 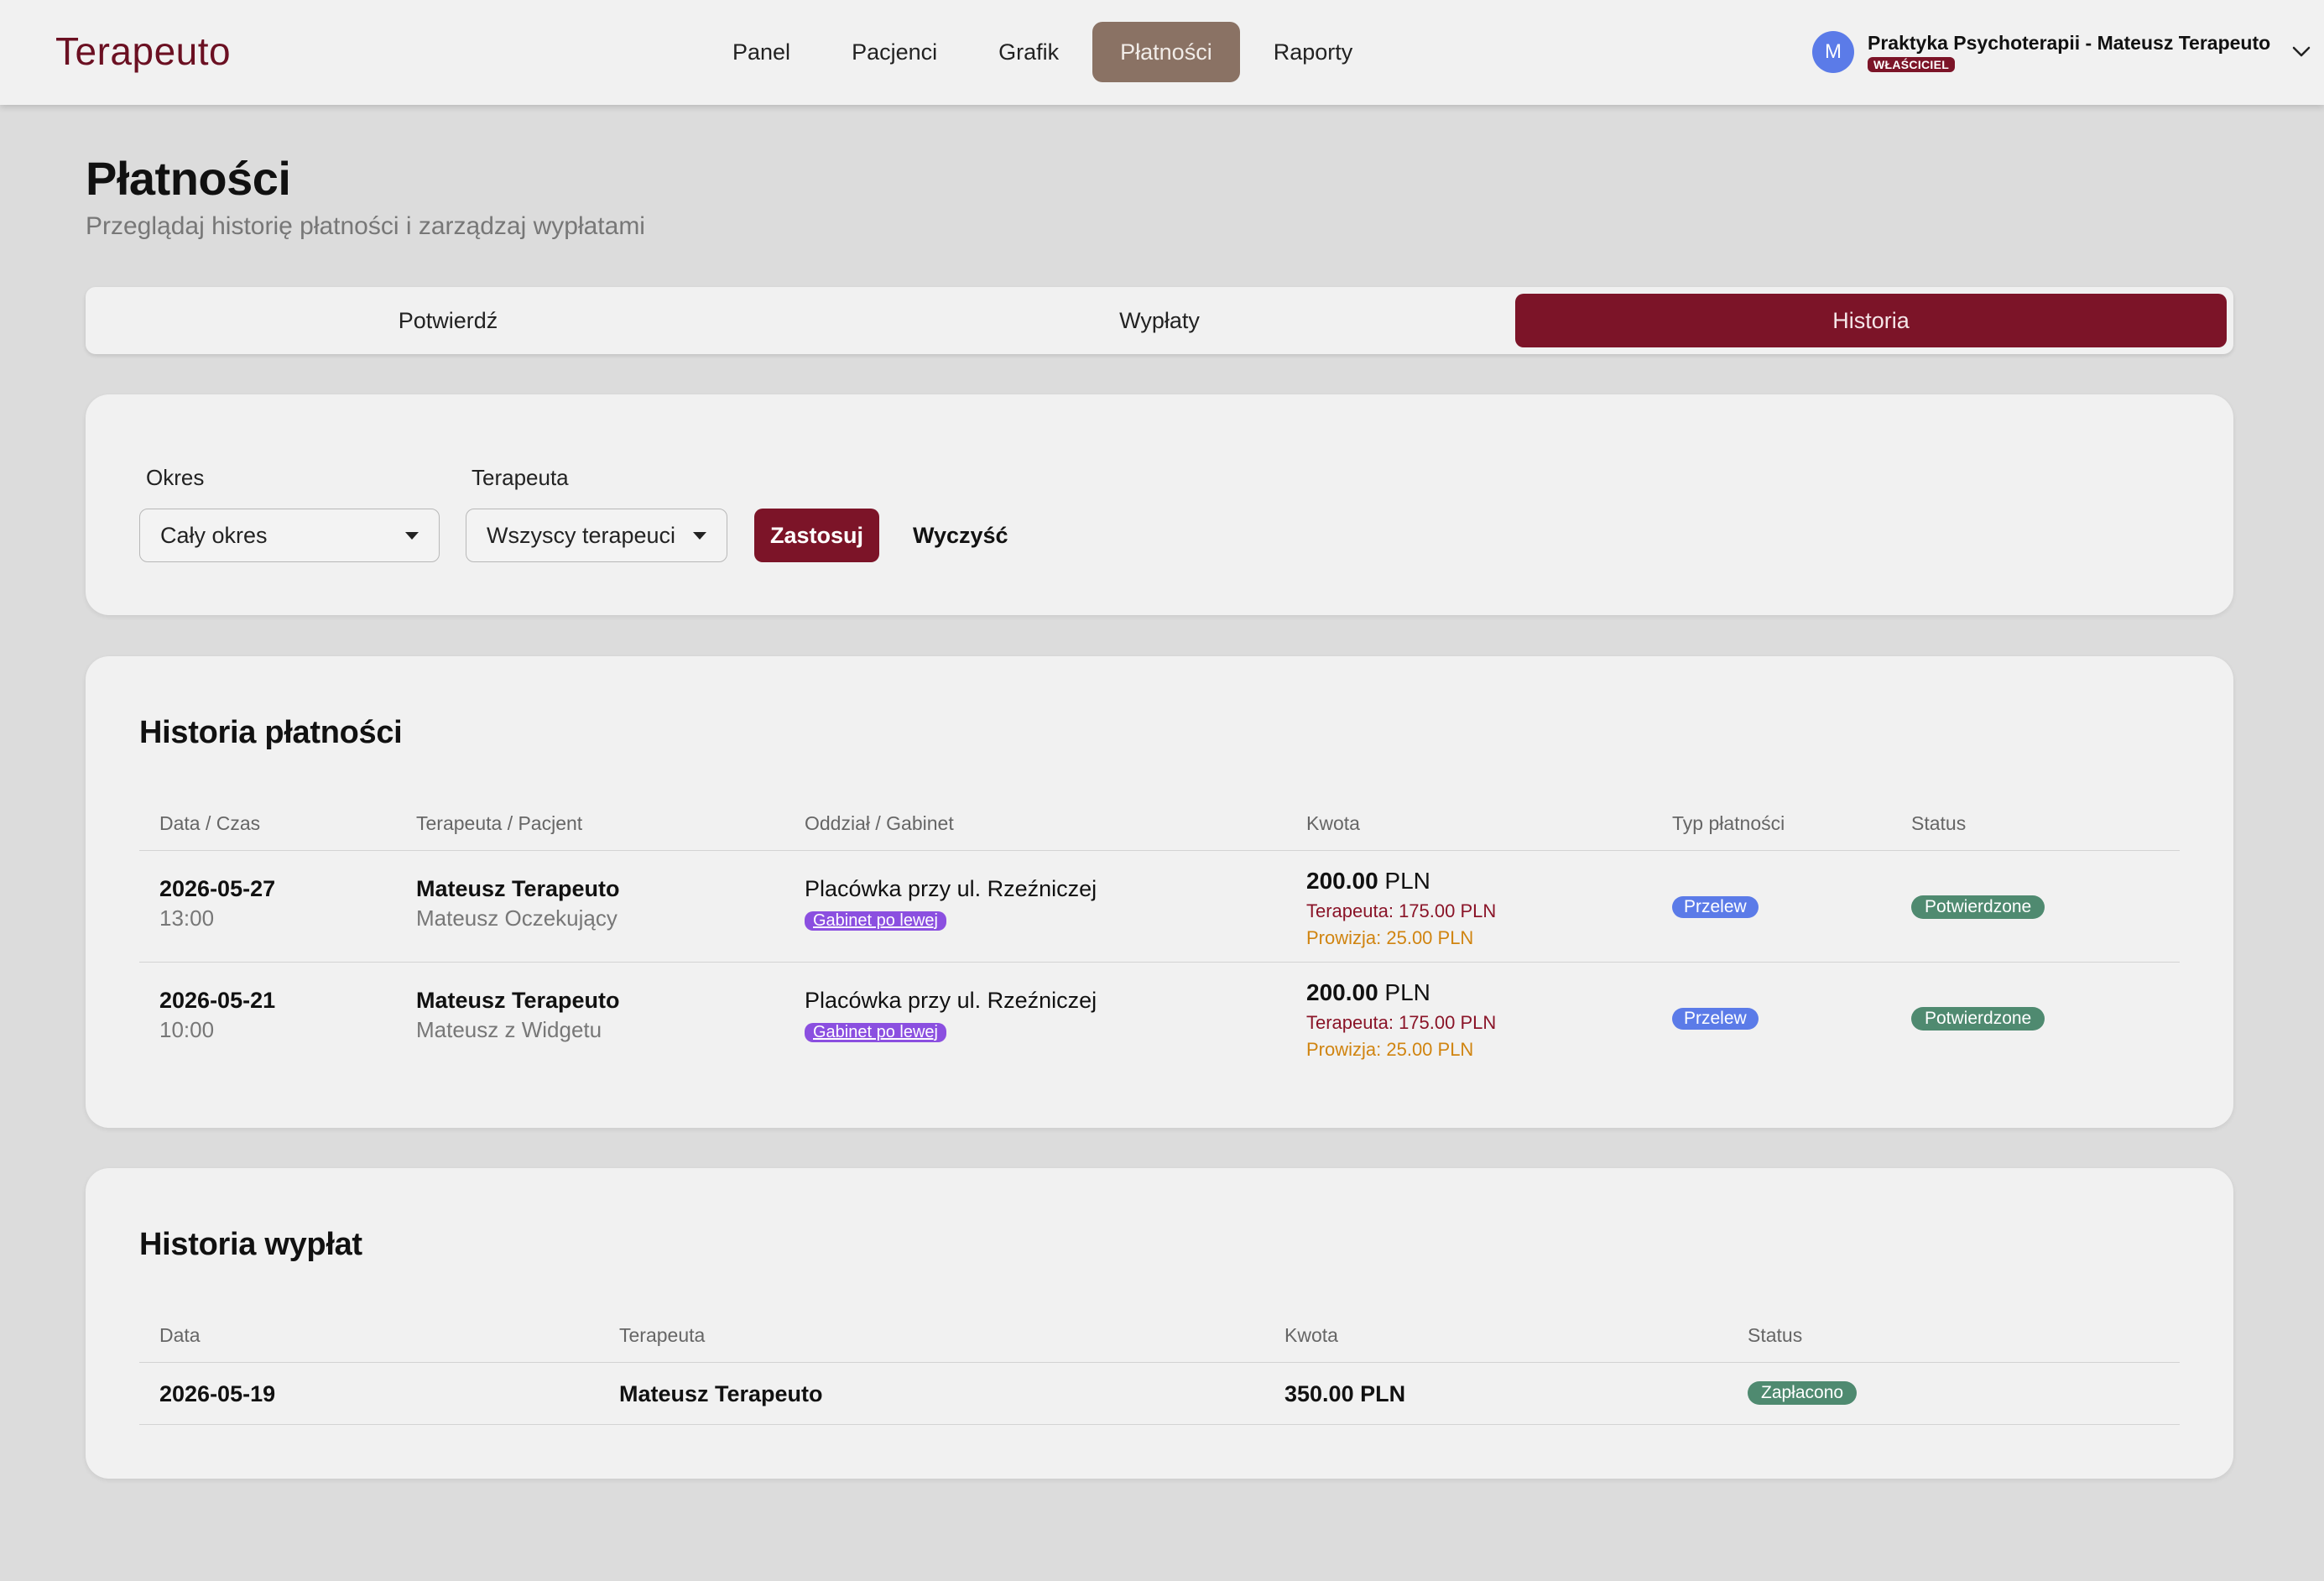 What do you see at coordinates (217, 888) in the screenshot?
I see `payment-date: 2026-05-27` at bounding box center [217, 888].